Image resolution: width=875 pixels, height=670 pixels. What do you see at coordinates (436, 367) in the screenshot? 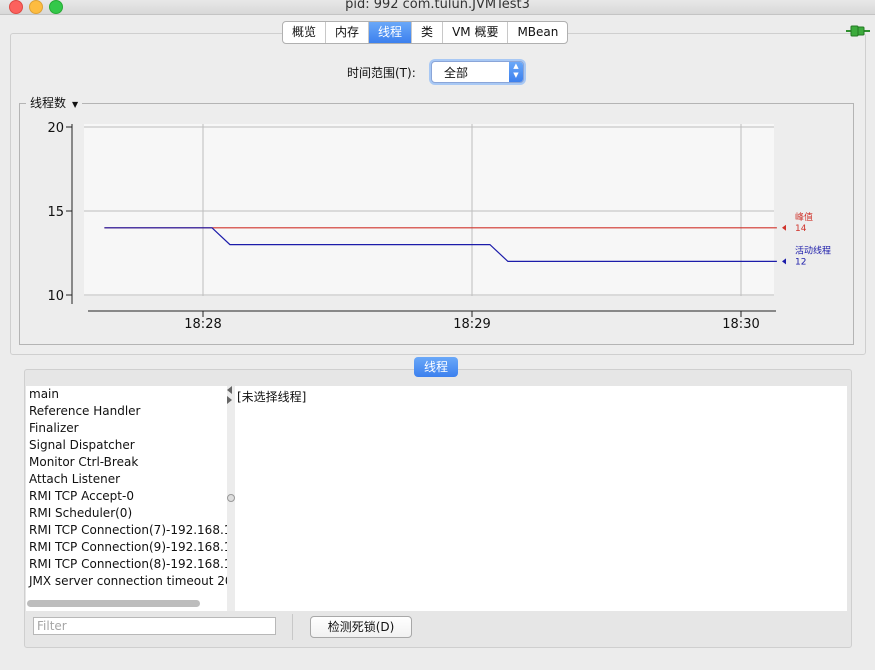
I see `threads-section-button: 线程` at bounding box center [436, 367].